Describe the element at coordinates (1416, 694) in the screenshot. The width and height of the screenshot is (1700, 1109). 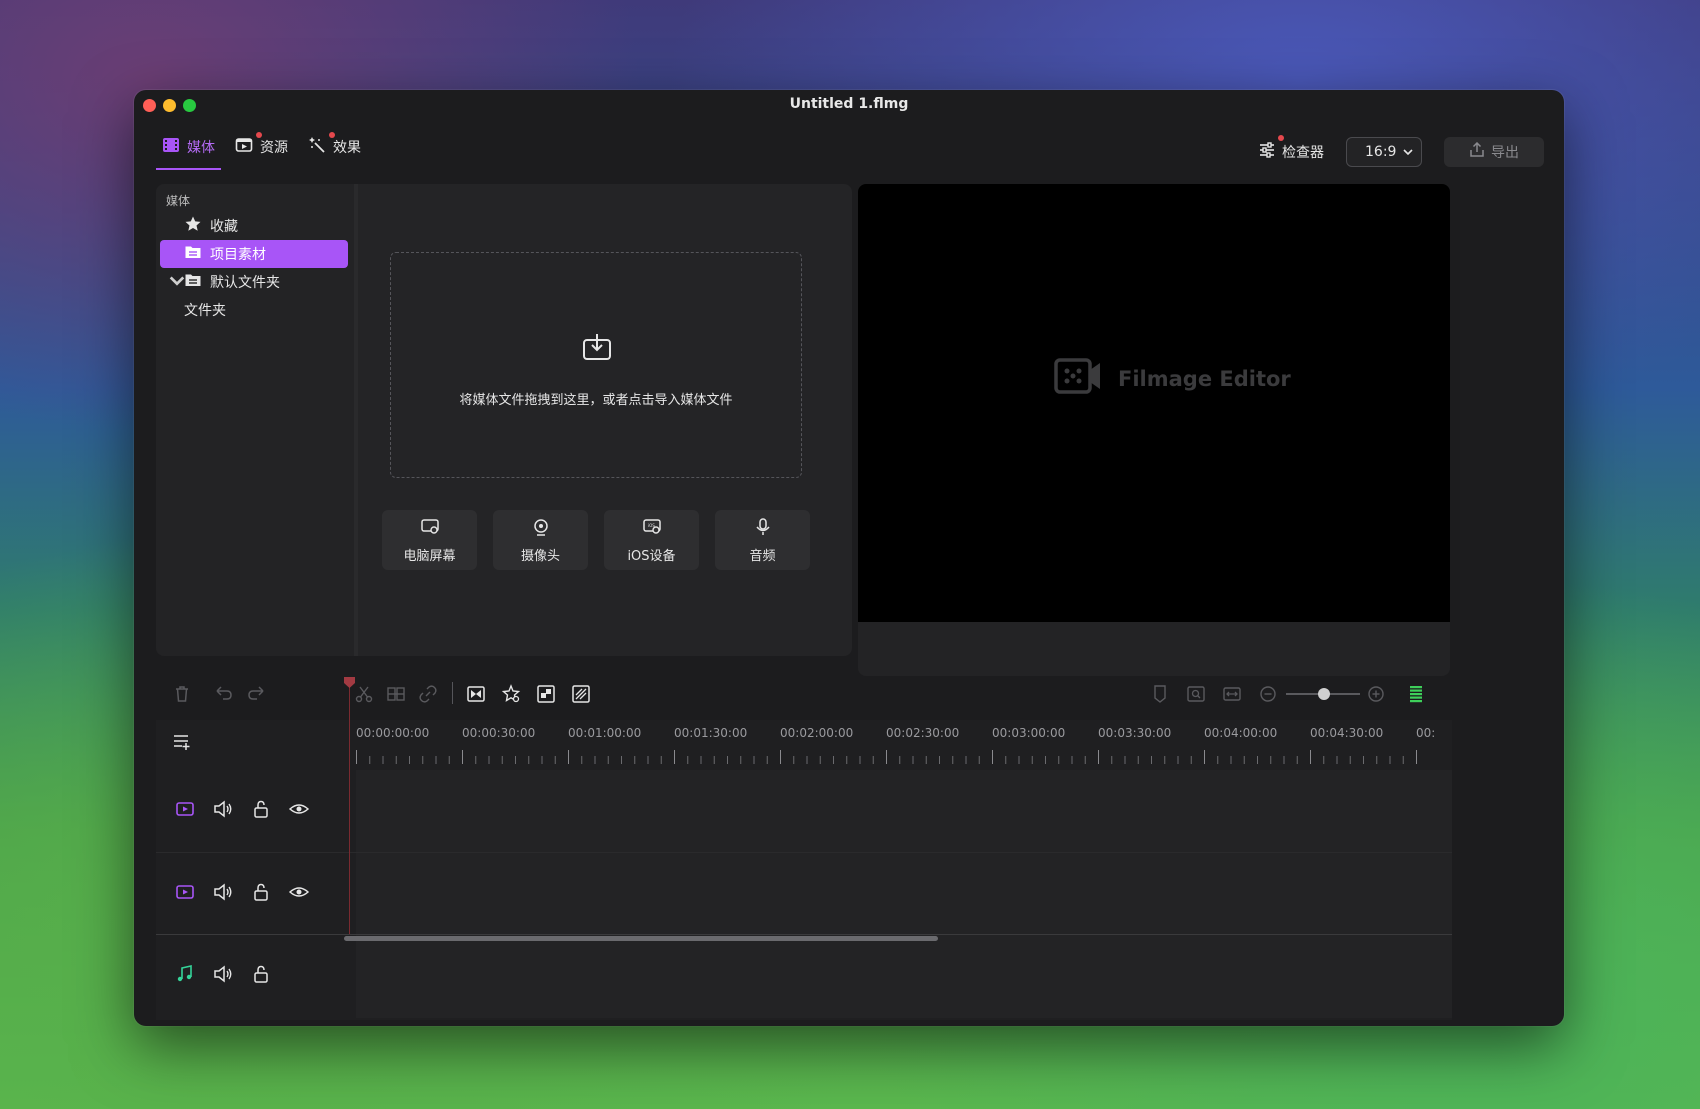
I see `audio-meter-icon` at that location.